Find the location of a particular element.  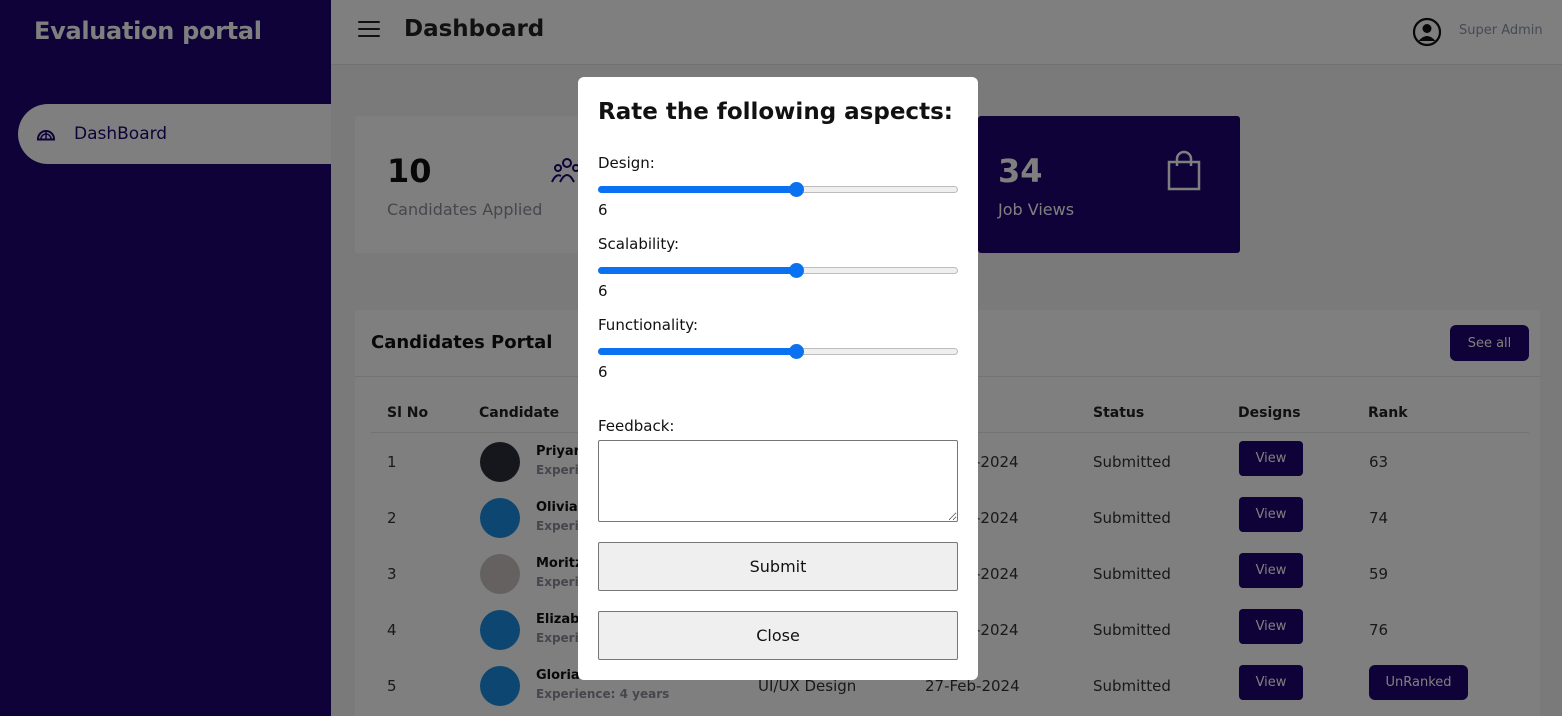

functionality-slider is located at coordinates (778, 351).